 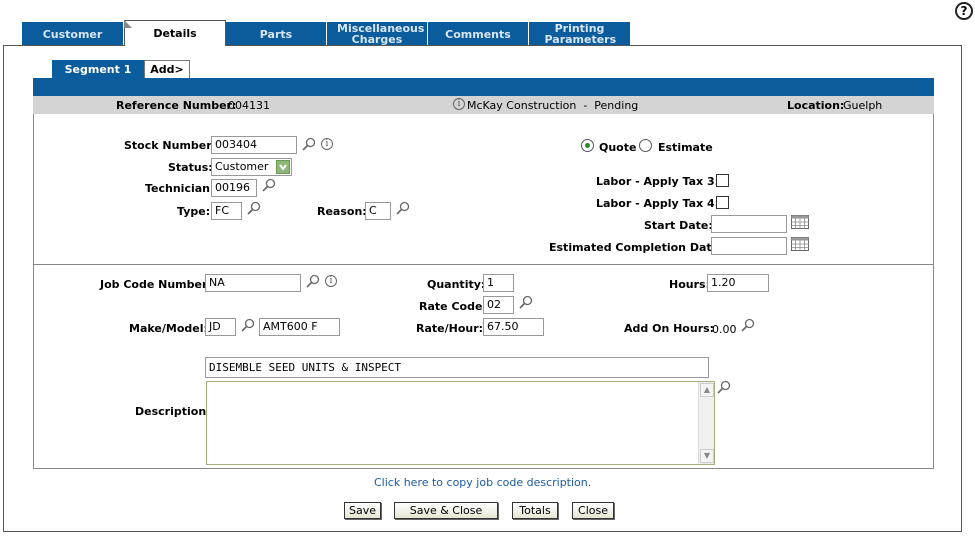 I want to click on tab-printing-parameters: Printing Parameters, so click(x=579, y=34).